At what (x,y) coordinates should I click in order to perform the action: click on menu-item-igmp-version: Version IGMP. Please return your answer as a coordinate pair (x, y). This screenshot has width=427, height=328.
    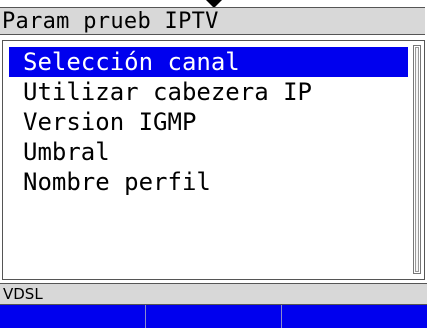
    Looking at the image, I should click on (209, 122).